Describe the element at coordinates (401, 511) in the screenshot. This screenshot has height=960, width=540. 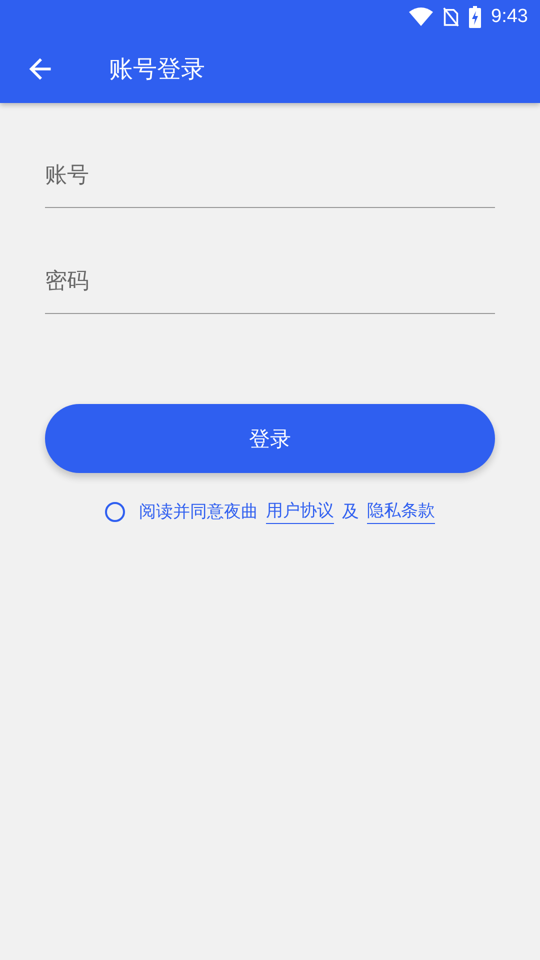
I see `privacy-policy-link: 隐私条款` at that location.